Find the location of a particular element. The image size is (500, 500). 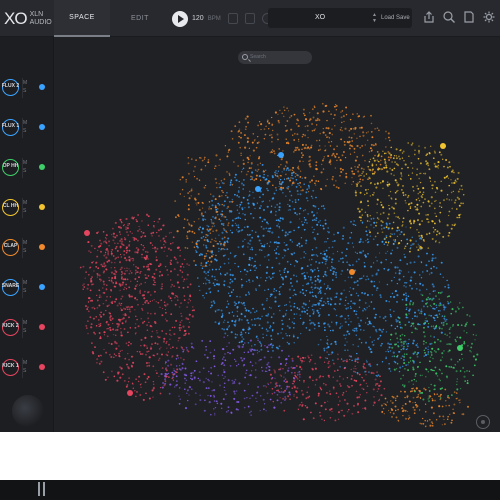

sample-slot: FLUX 1MS is located at coordinates (27, 132).